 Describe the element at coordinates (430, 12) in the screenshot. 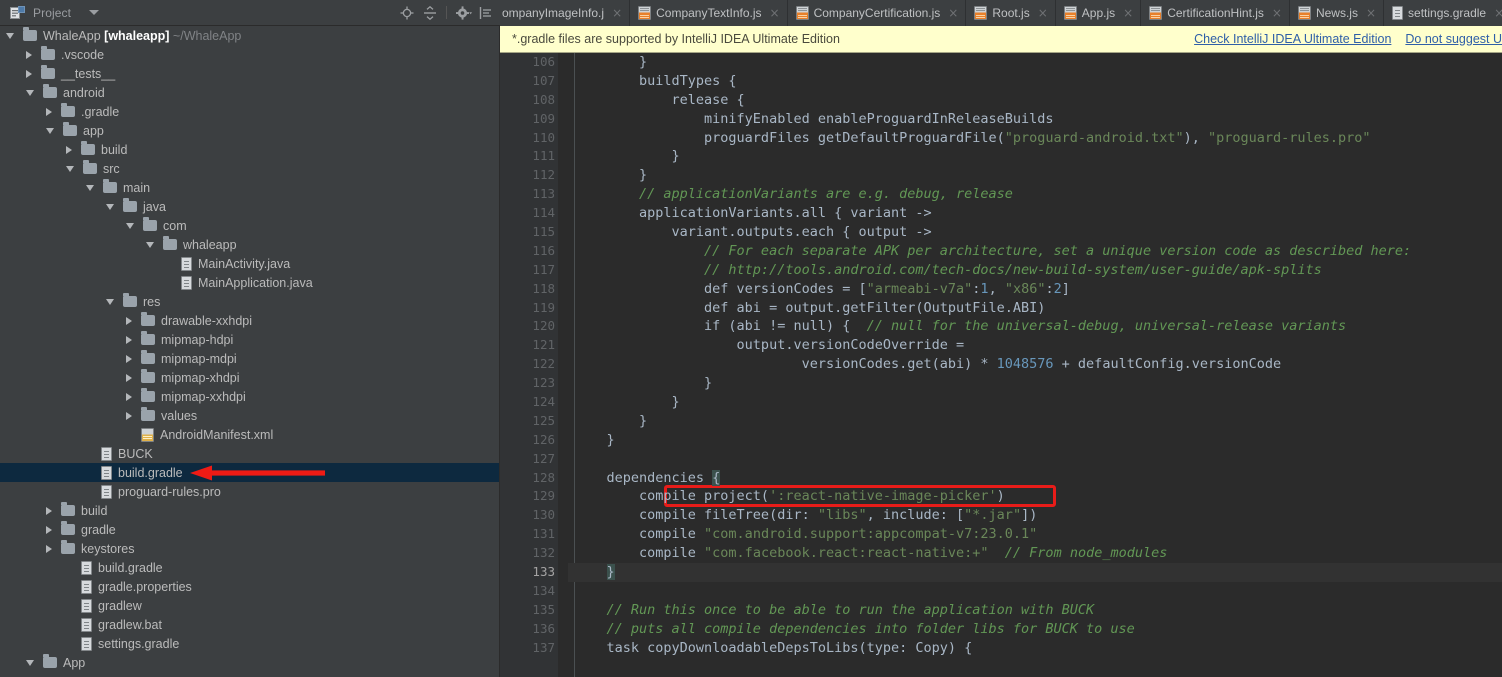

I see `collapse-all-icon` at that location.